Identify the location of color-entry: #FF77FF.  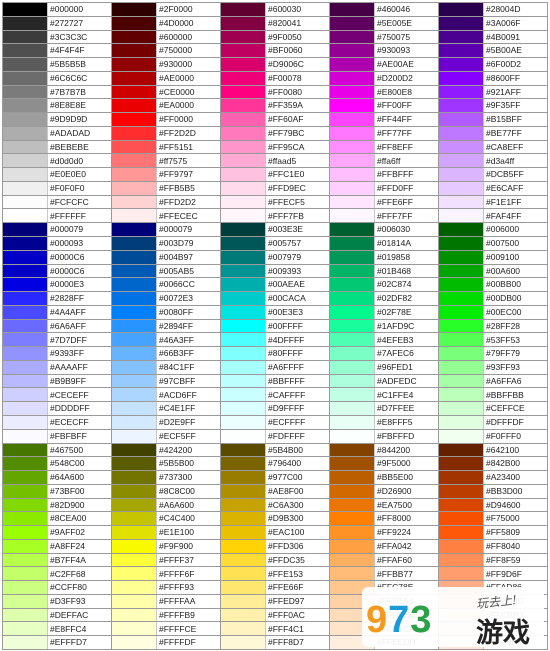
(384, 133).